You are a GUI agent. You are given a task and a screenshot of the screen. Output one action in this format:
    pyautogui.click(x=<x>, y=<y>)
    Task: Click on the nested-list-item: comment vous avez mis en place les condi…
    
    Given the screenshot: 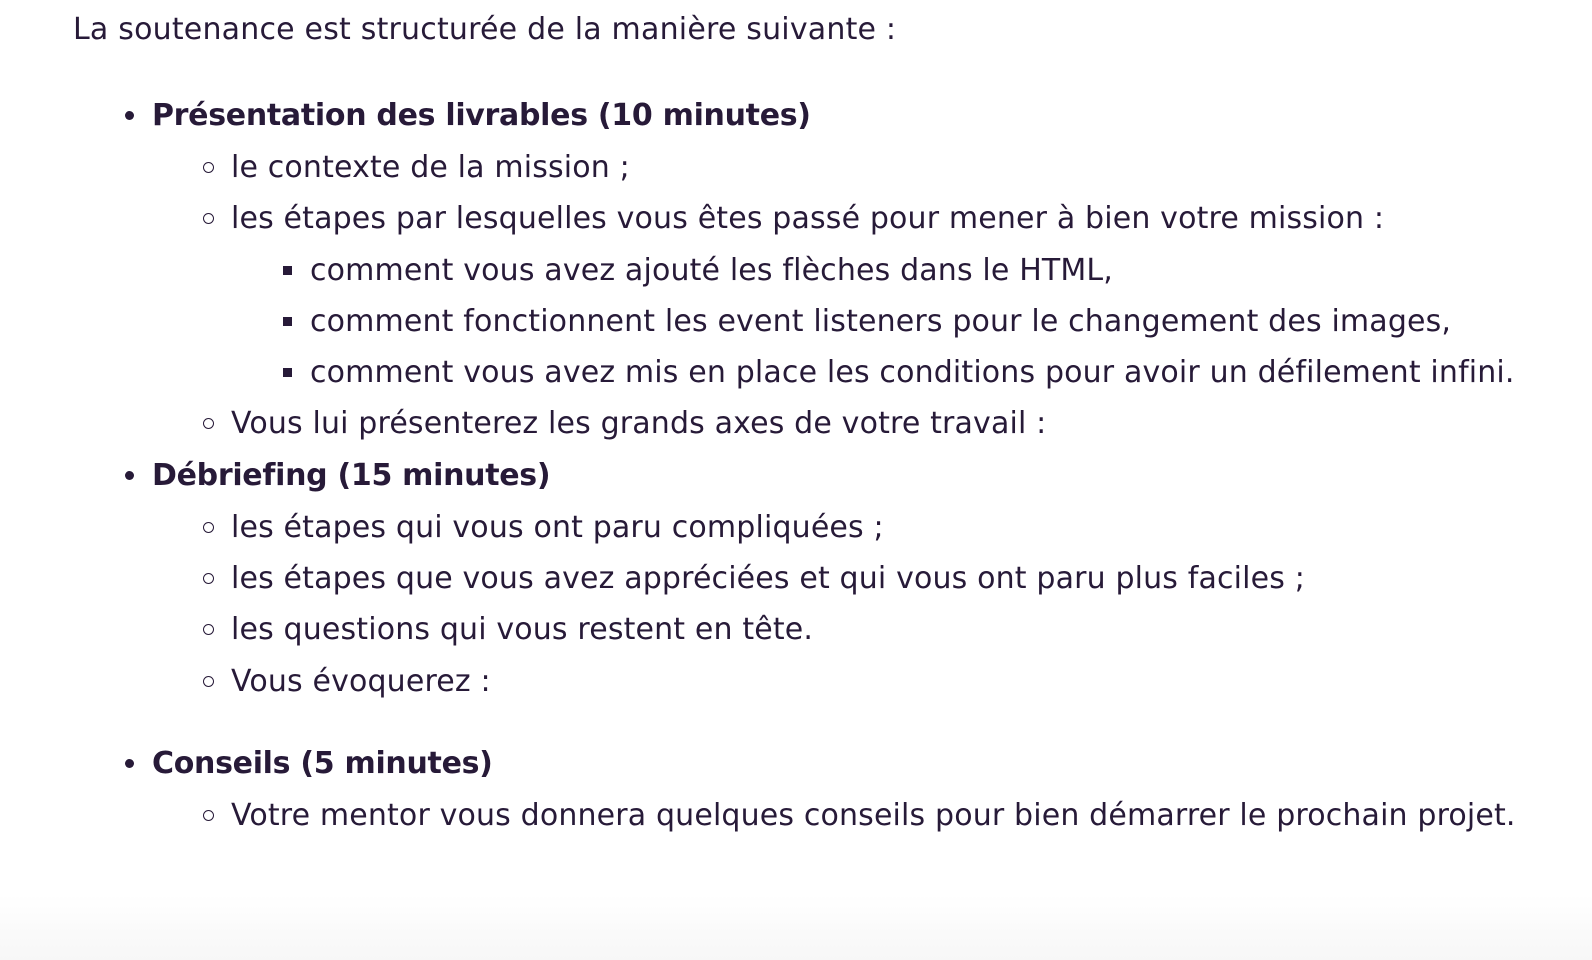 What is the action you would take?
    pyautogui.click(x=902, y=372)
    